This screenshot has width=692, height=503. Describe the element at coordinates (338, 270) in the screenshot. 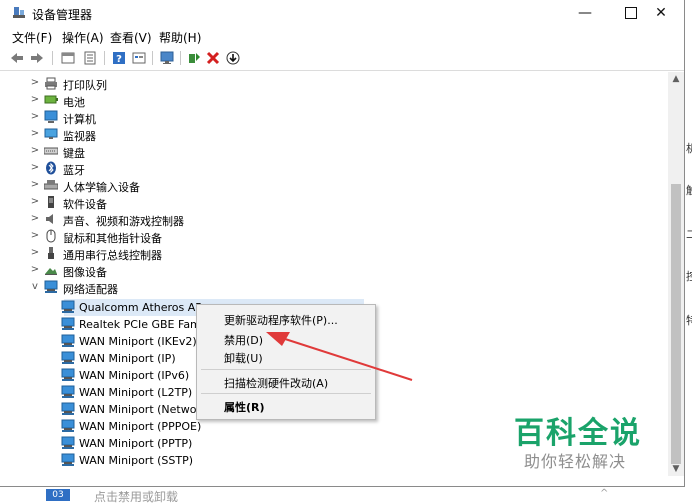

I see `tree-category-imaging: > 图像设备` at that location.